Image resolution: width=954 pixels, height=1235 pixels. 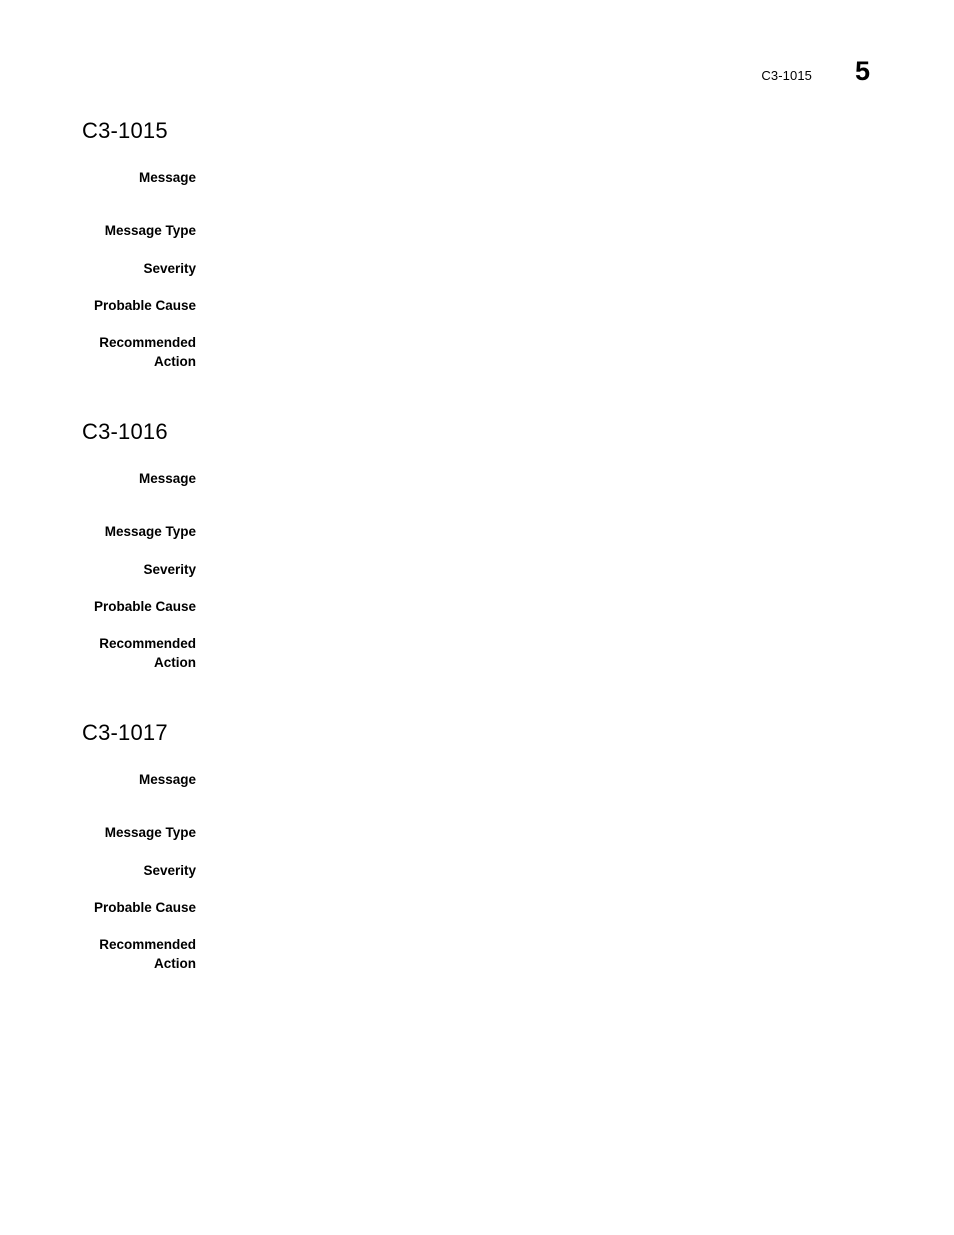 I want to click on running-header-title: C3-1015, so click(x=786, y=75).